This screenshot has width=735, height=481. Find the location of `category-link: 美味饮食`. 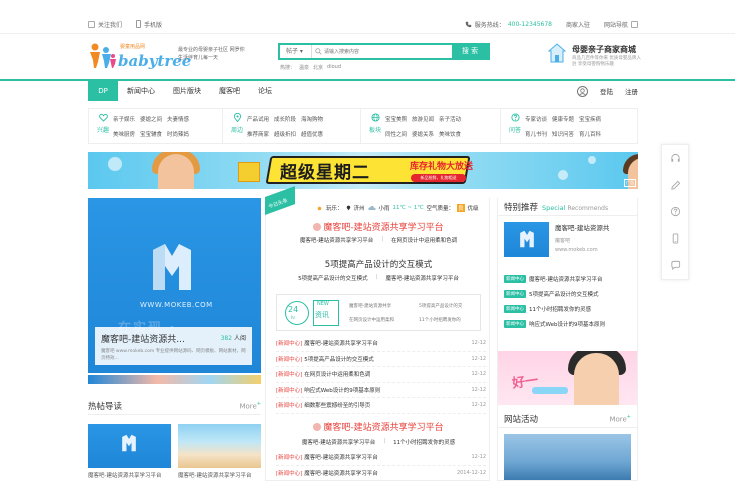

category-link: 美味饮食 is located at coordinates (450, 135).